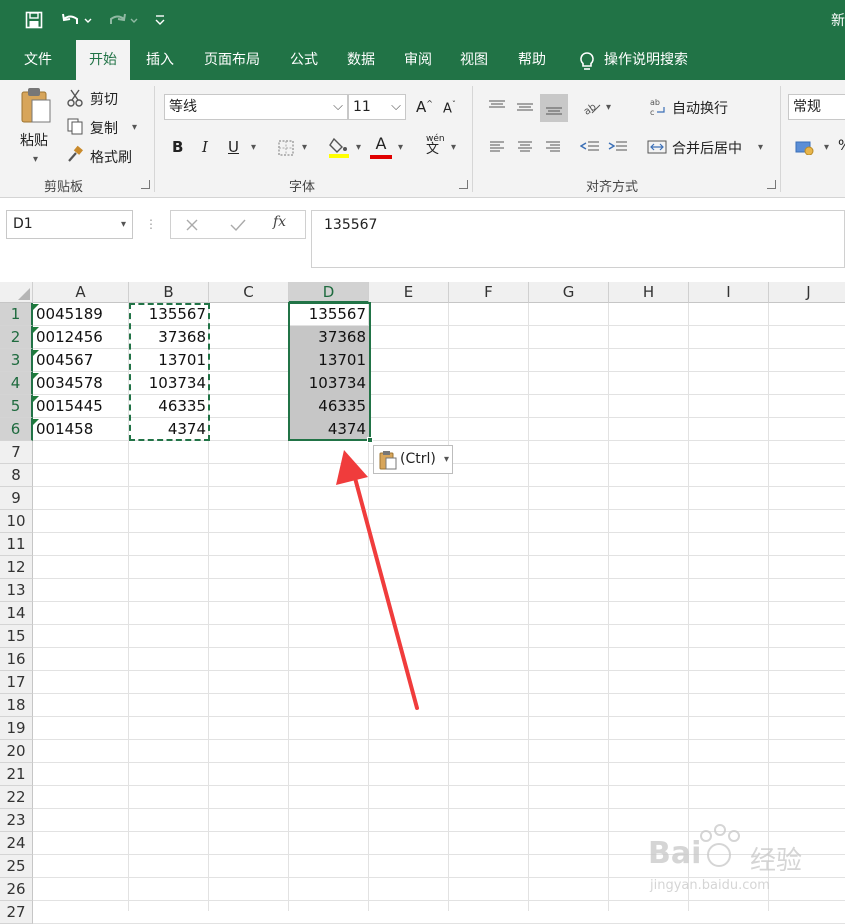  I want to click on row-header-23: 23, so click(16, 820).